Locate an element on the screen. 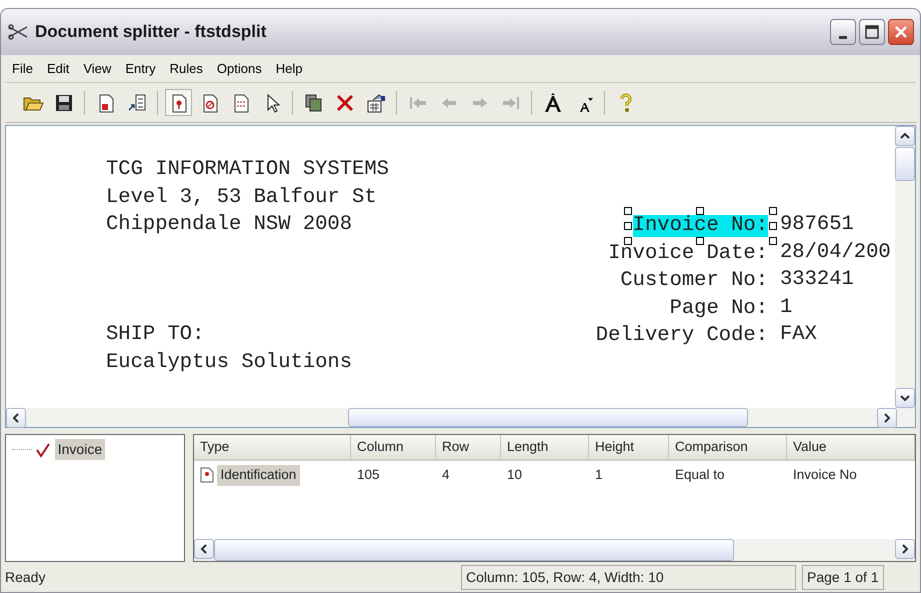 This screenshot has height=593, width=921. maximize-icon is located at coordinates (871, 32).